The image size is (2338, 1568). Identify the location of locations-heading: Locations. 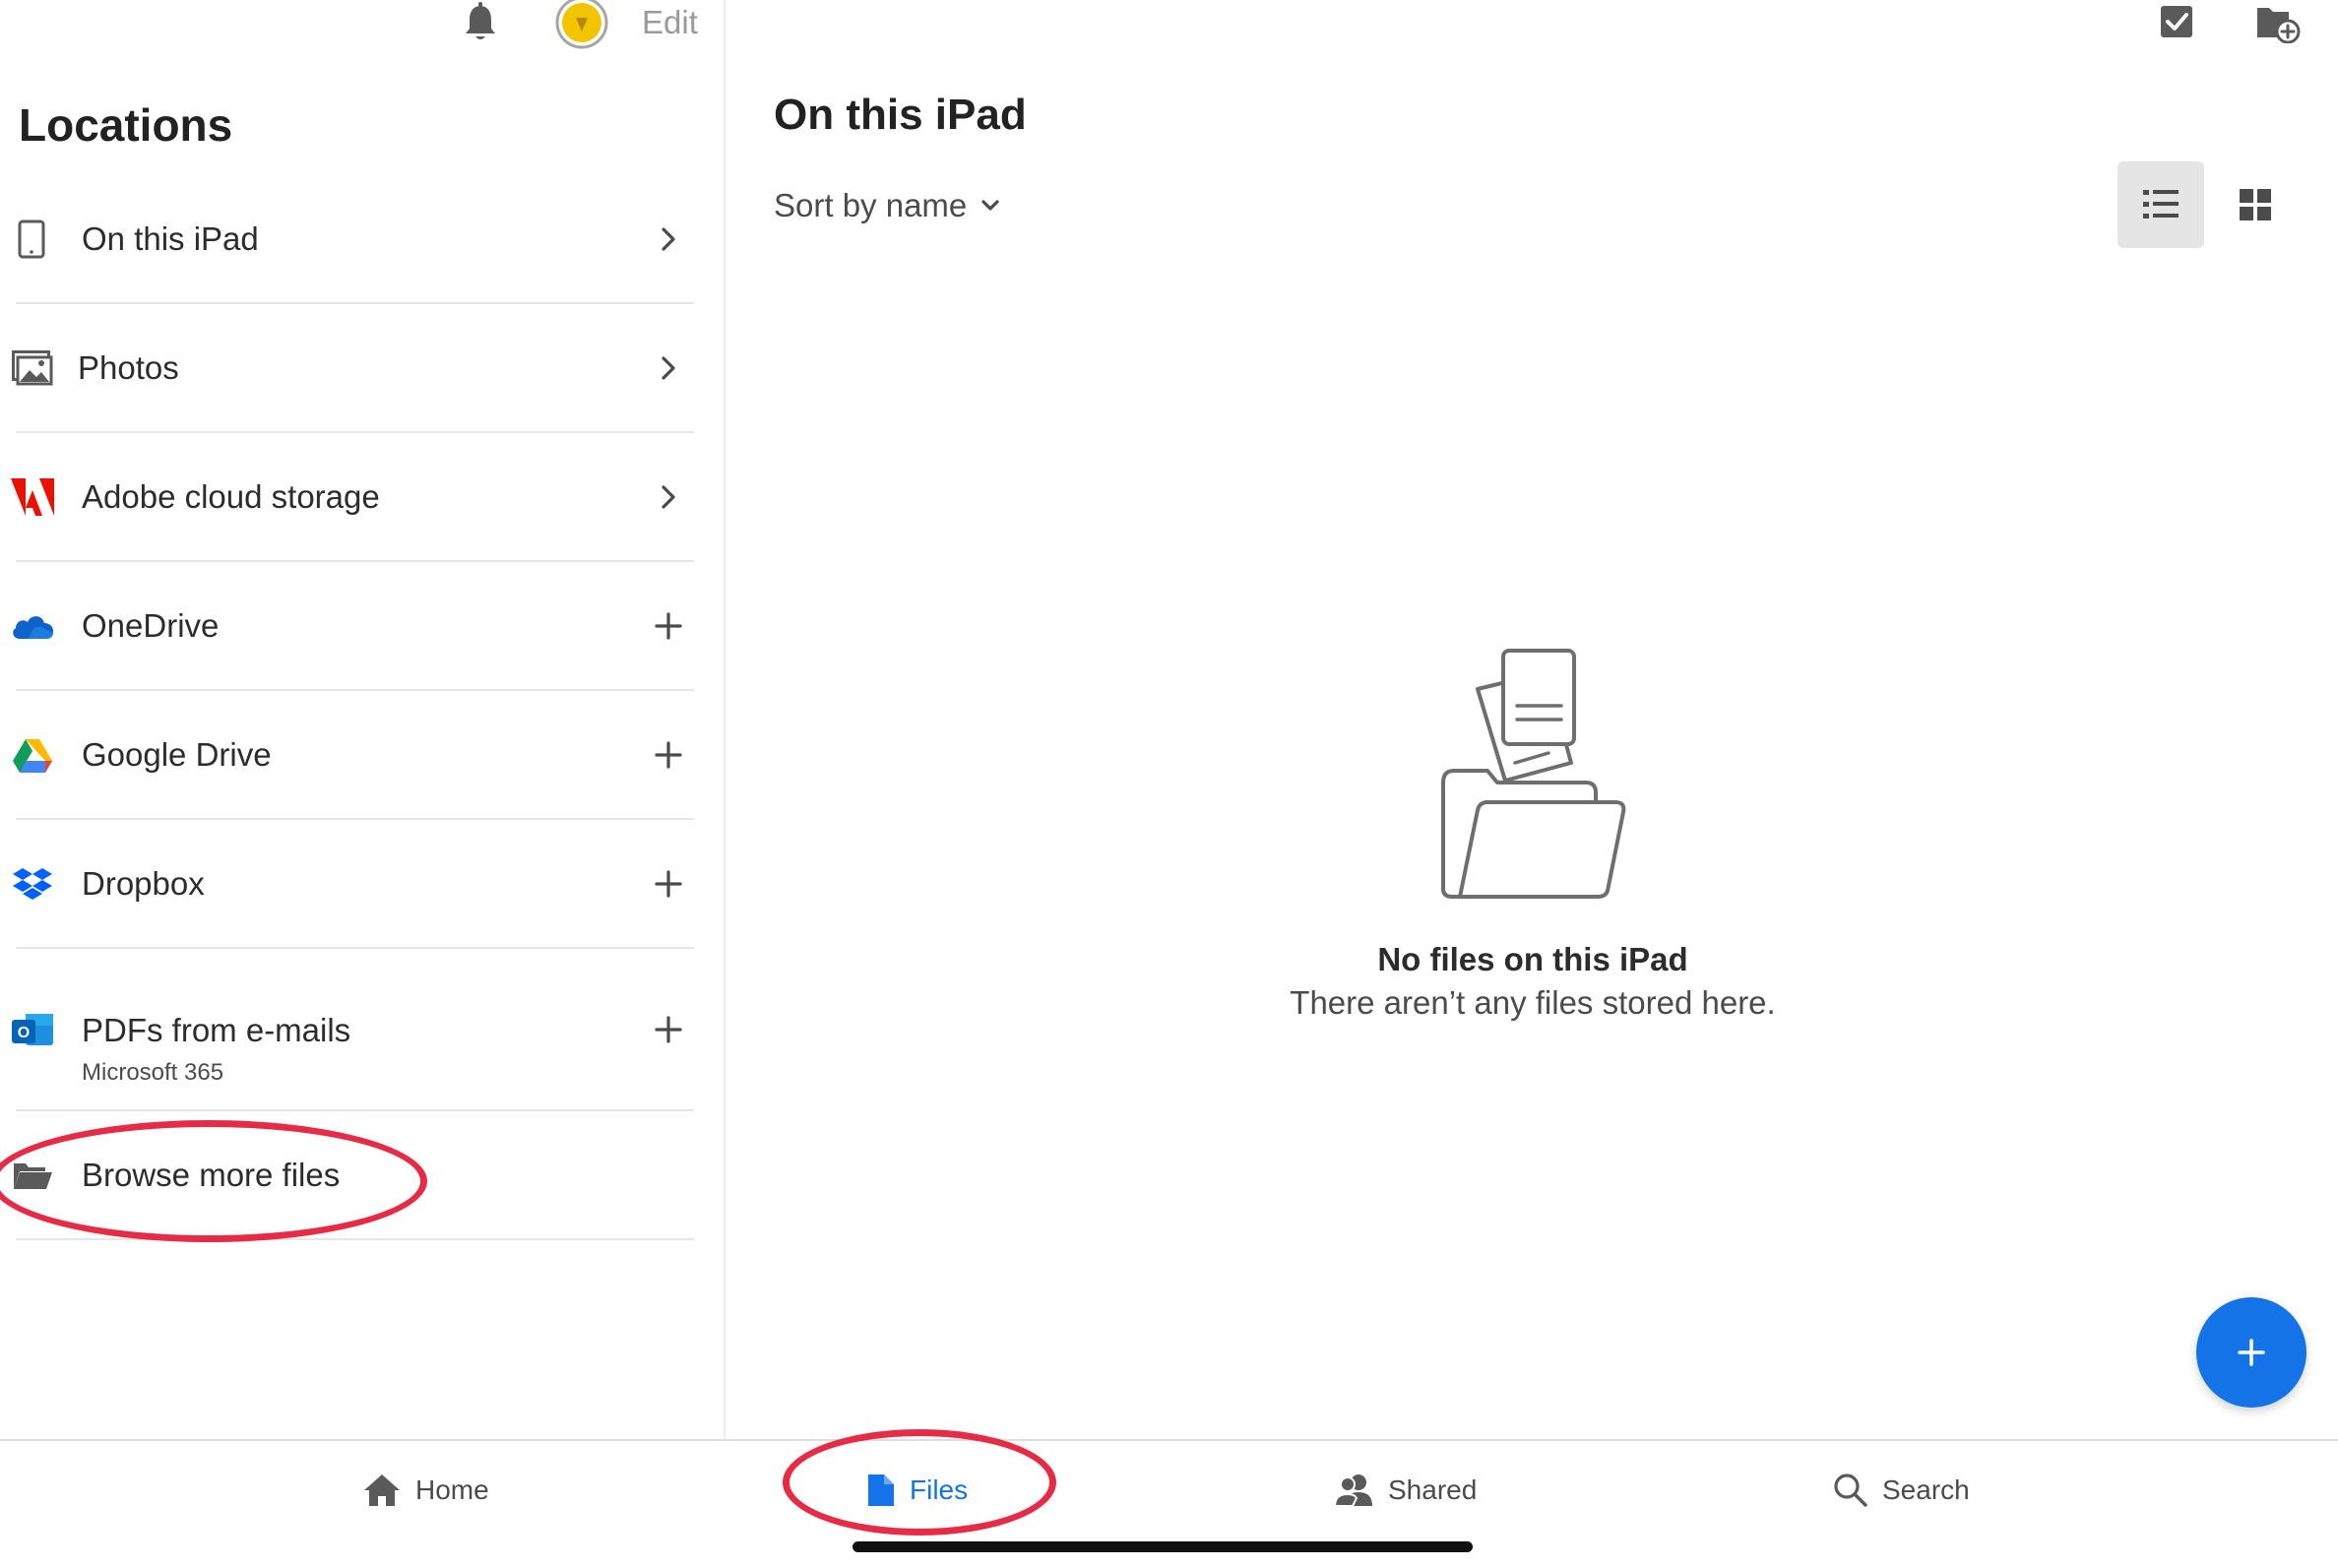
(126, 125).